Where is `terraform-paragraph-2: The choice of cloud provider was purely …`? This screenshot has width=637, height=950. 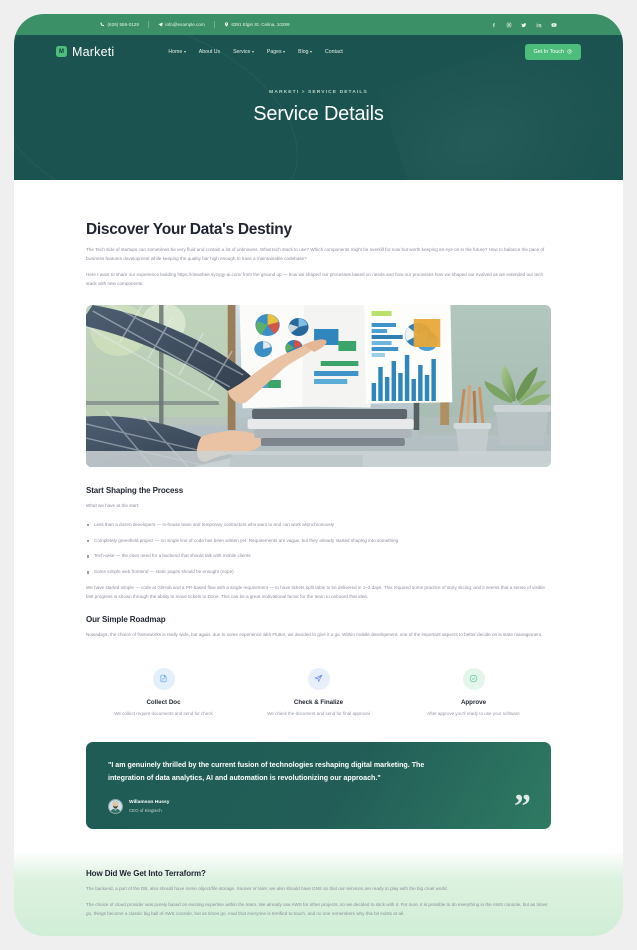 terraform-paragraph-2: The choice of cloud provider was purely … is located at coordinates (317, 908).